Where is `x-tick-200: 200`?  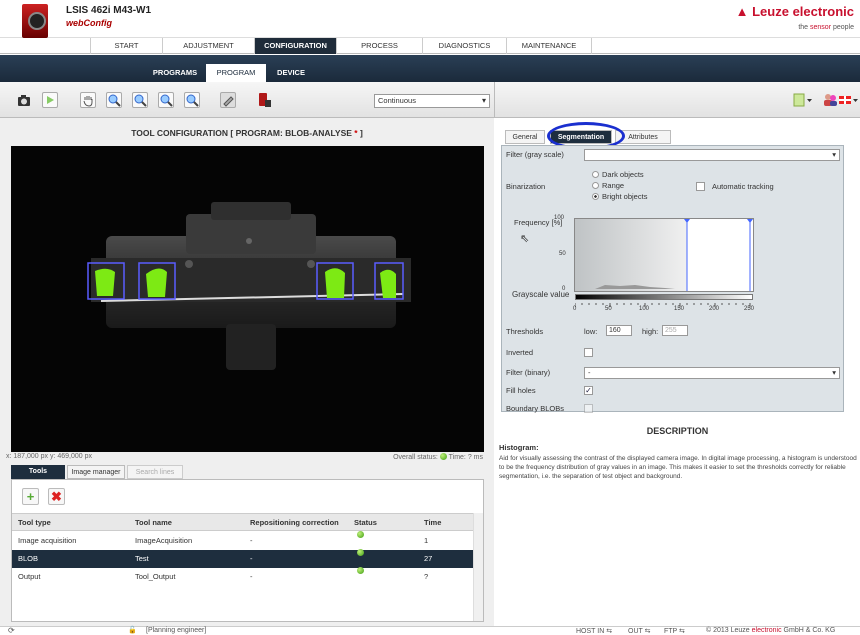
x-tick-200: 200 is located at coordinates (714, 309).